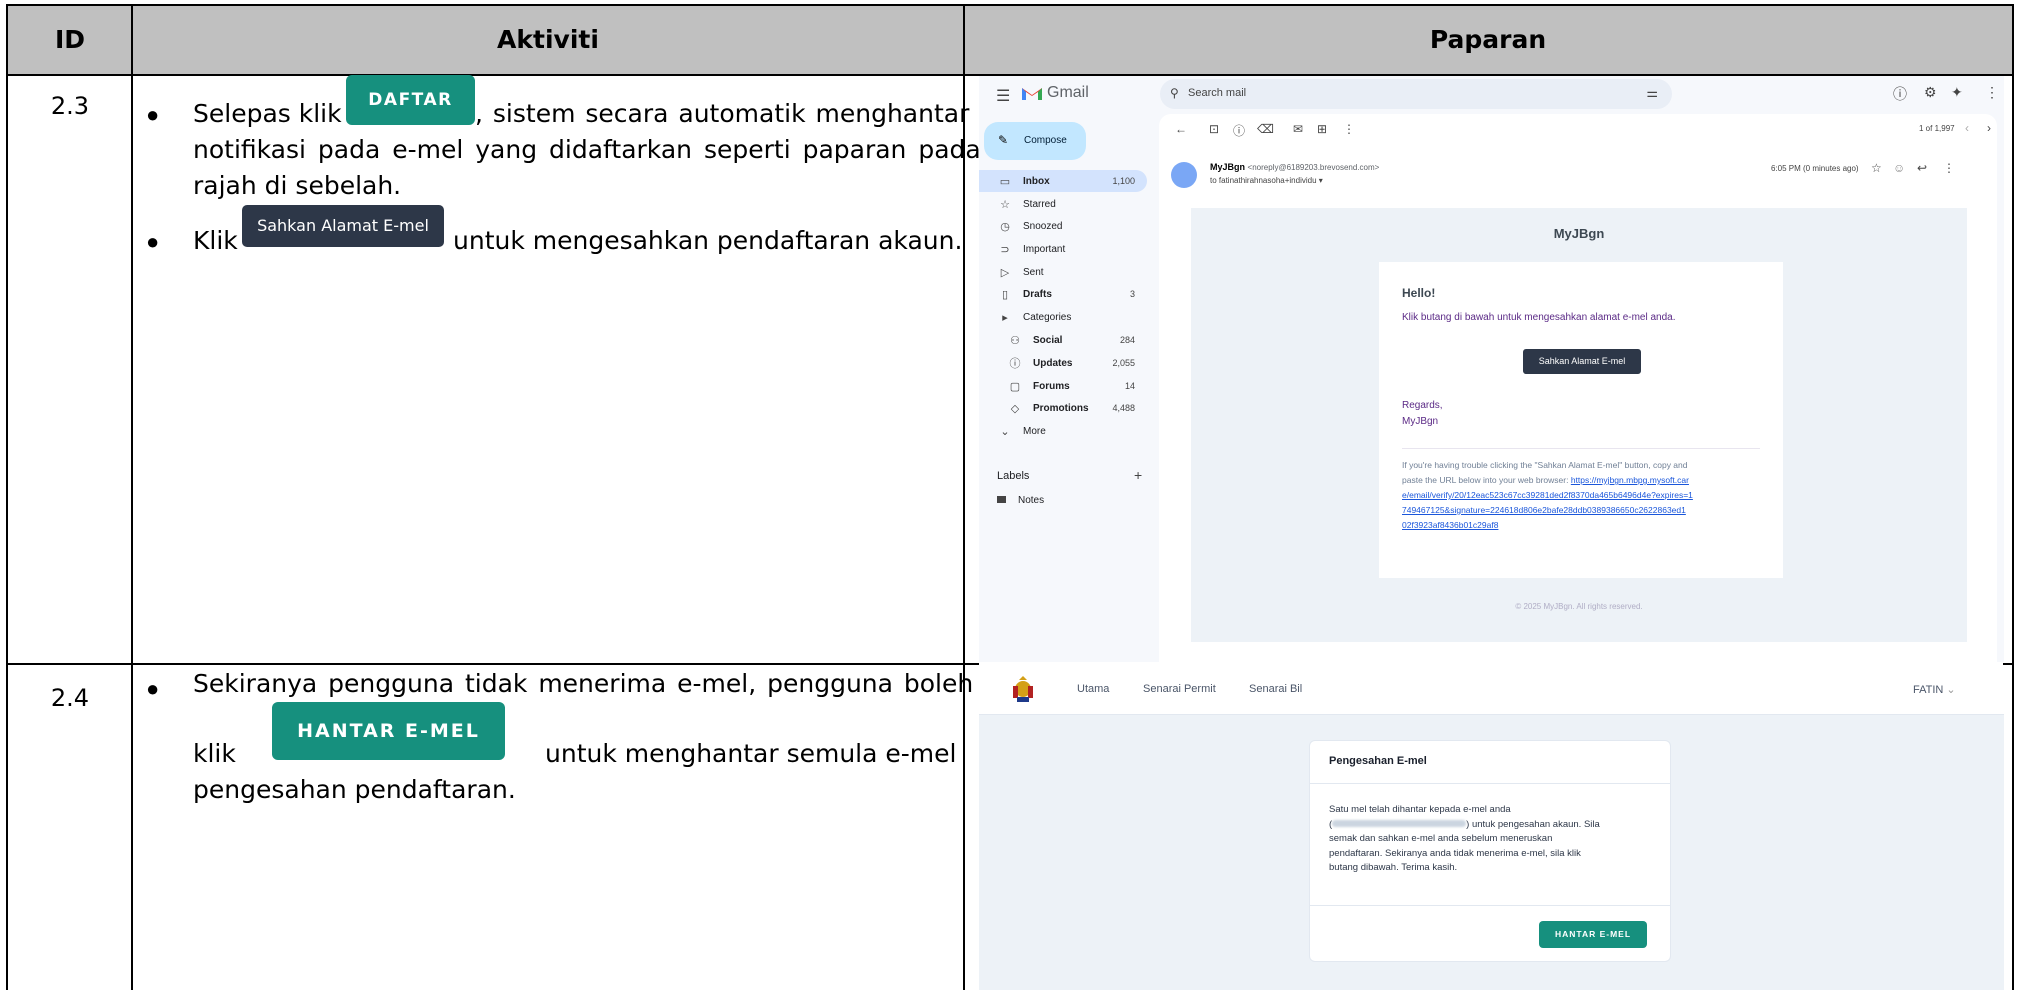  I want to click on emoji-icon: ☺, so click(1899, 168).